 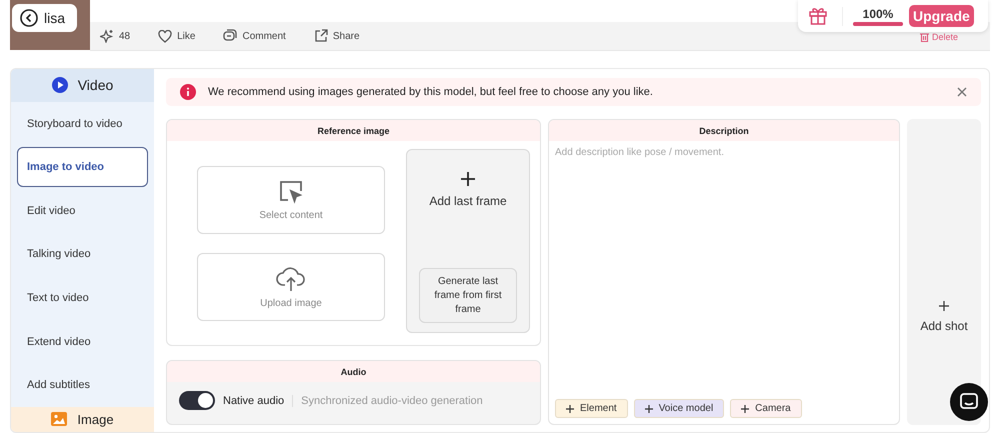 I want to click on action-button: 48, so click(x=115, y=36).